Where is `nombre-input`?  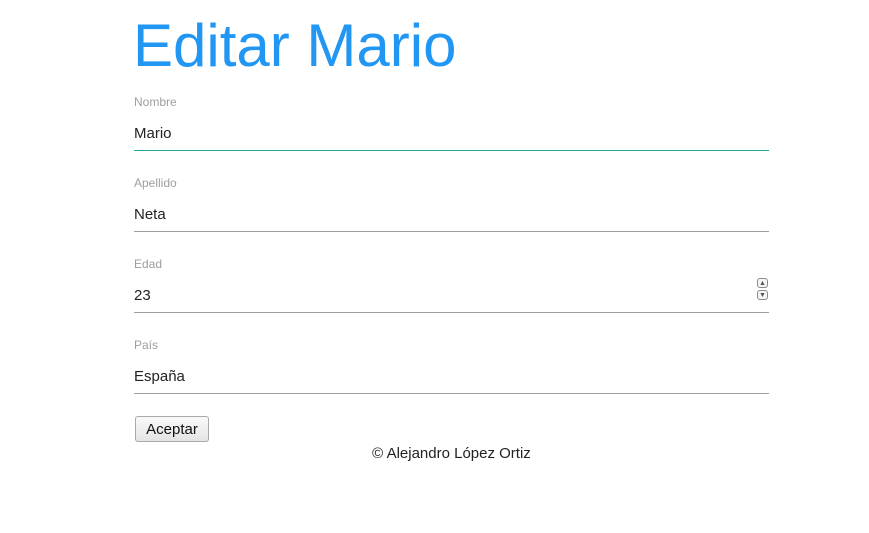 nombre-input is located at coordinates (451, 133).